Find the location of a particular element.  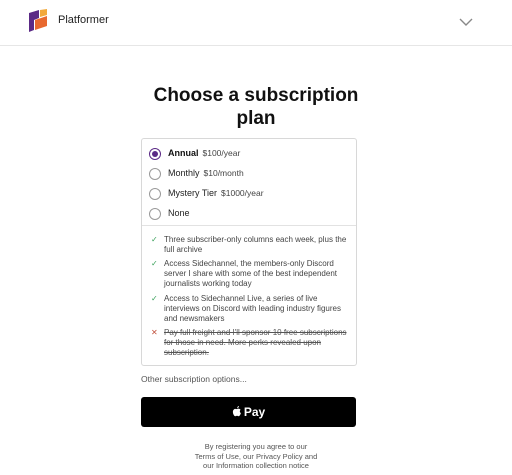

legal-line-links: Terms of Use, our Privacy Policy and is located at coordinates (256, 457).